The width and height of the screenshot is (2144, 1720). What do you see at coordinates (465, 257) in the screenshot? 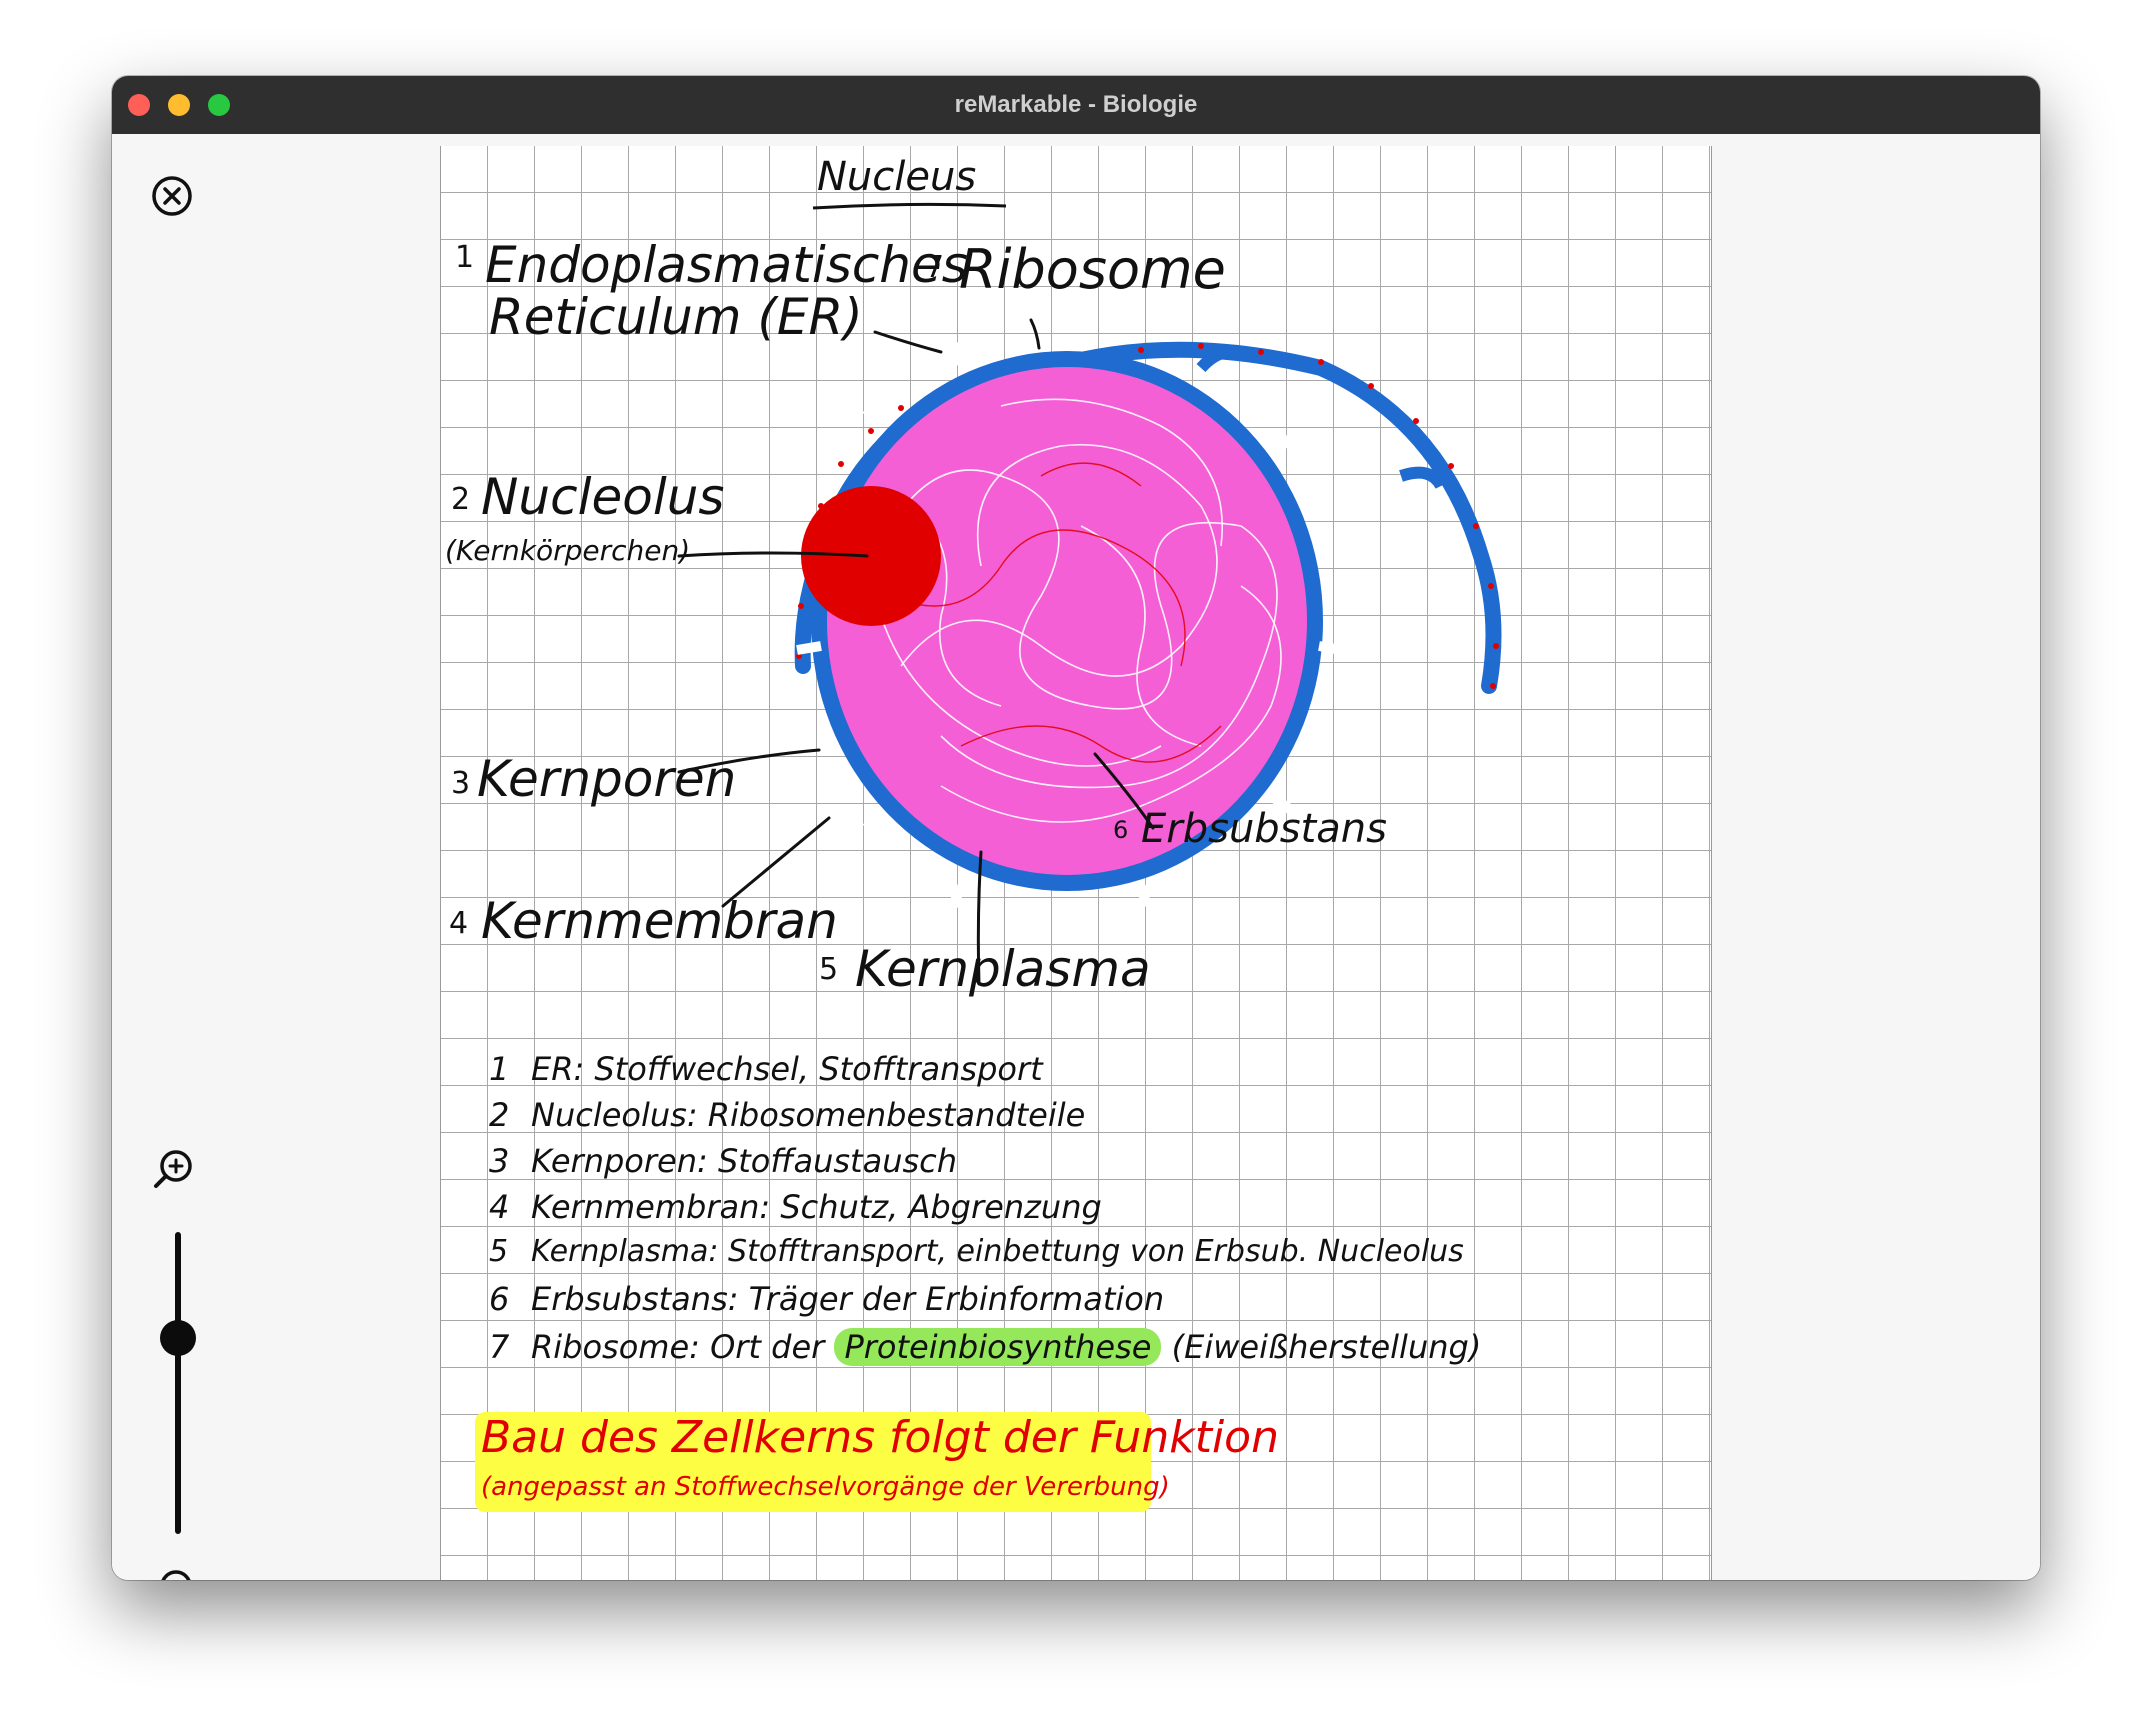
I see `label-er-number: 1` at bounding box center [465, 257].